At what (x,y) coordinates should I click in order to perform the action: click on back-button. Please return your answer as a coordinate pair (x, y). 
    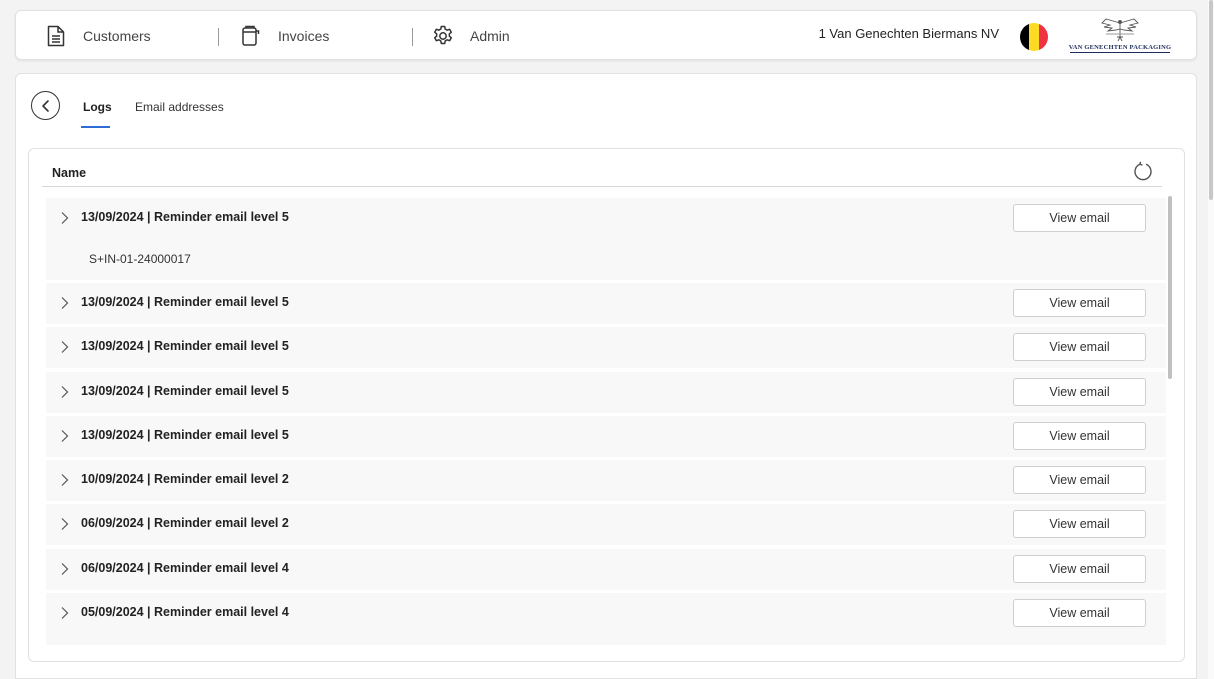
    Looking at the image, I should click on (45, 105).